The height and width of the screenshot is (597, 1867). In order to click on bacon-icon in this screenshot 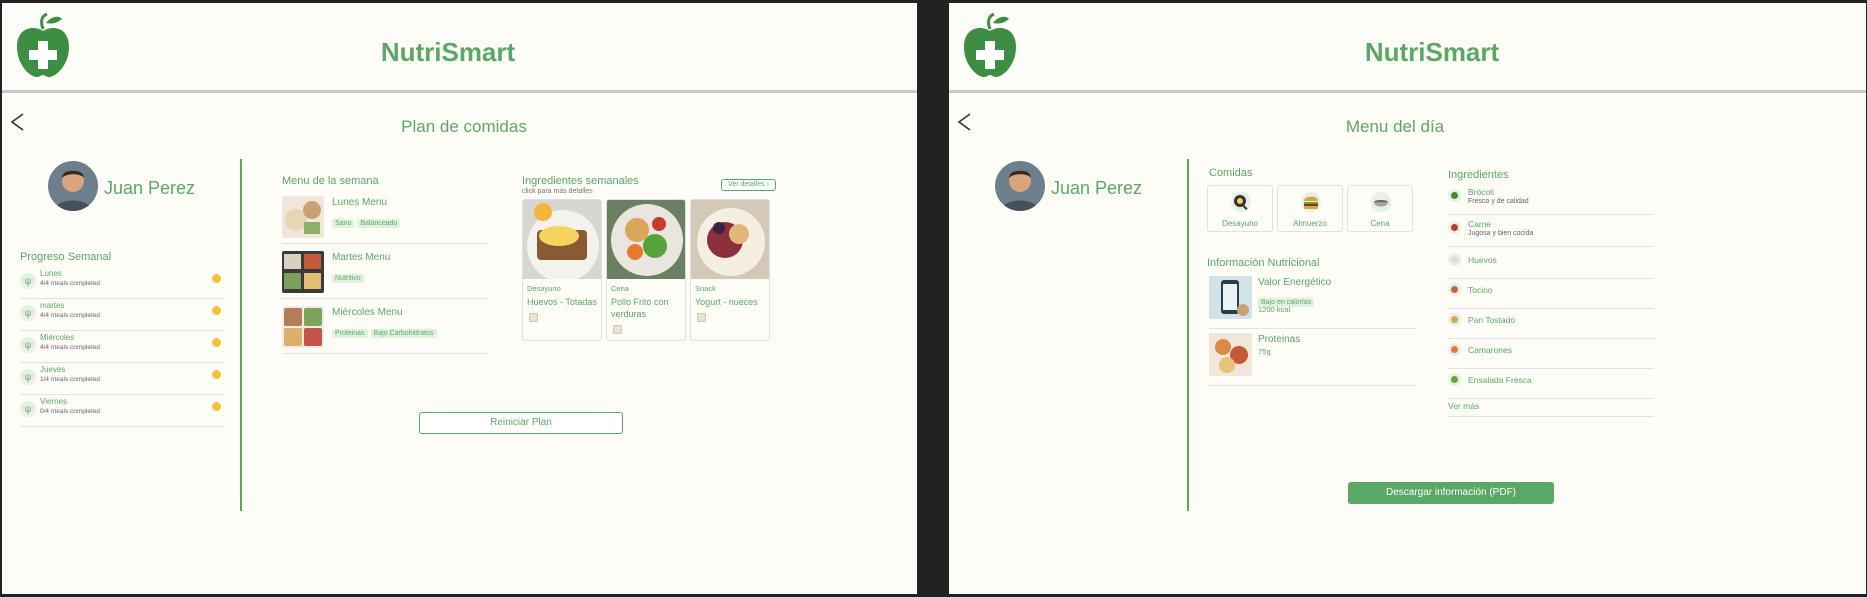, I will do `click(1454, 289)`.